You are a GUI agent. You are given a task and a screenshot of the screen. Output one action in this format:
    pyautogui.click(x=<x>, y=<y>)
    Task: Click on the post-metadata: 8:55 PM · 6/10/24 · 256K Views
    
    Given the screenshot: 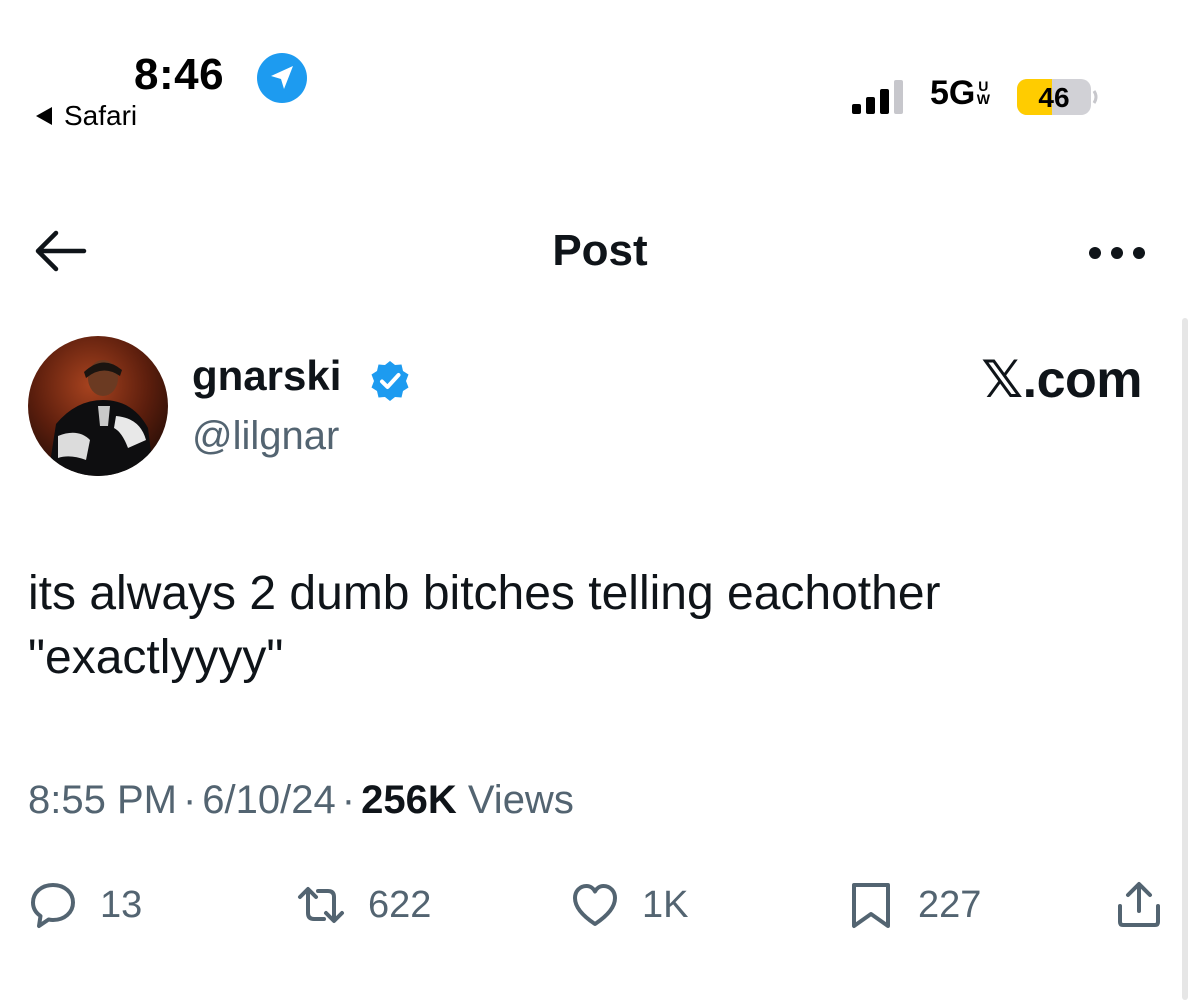 What is the action you would take?
    pyautogui.click(x=301, y=800)
    